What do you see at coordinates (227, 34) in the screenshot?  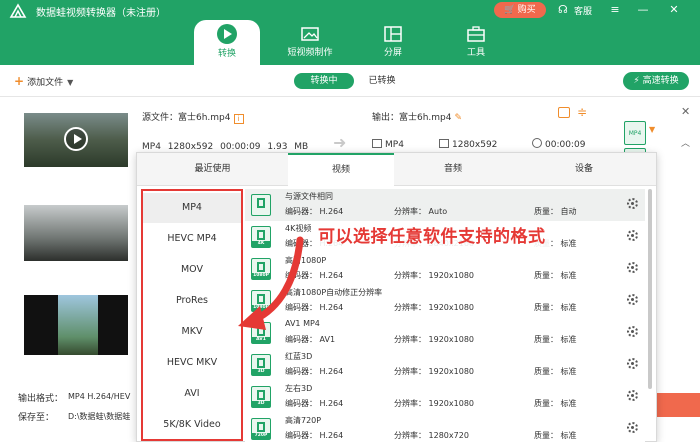 I see `convert-icon` at bounding box center [227, 34].